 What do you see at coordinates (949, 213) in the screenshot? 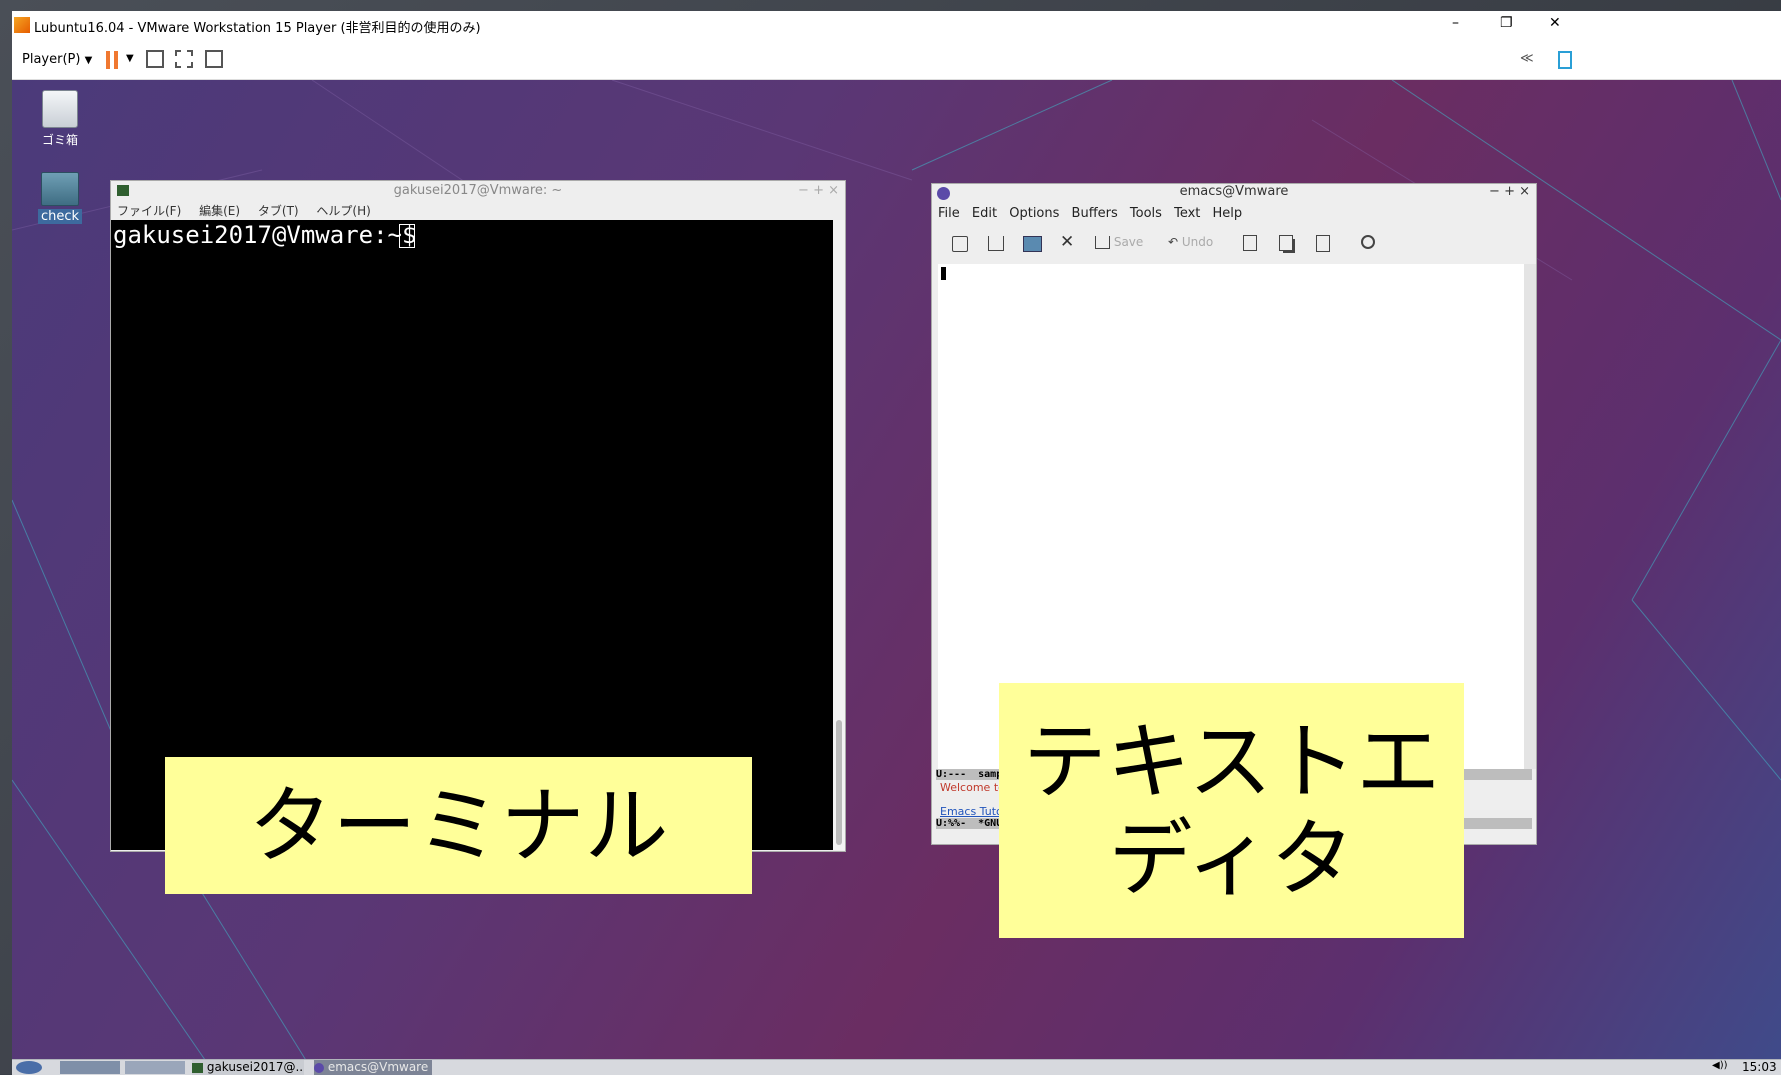
I see `emacs-menu-file: File` at bounding box center [949, 213].